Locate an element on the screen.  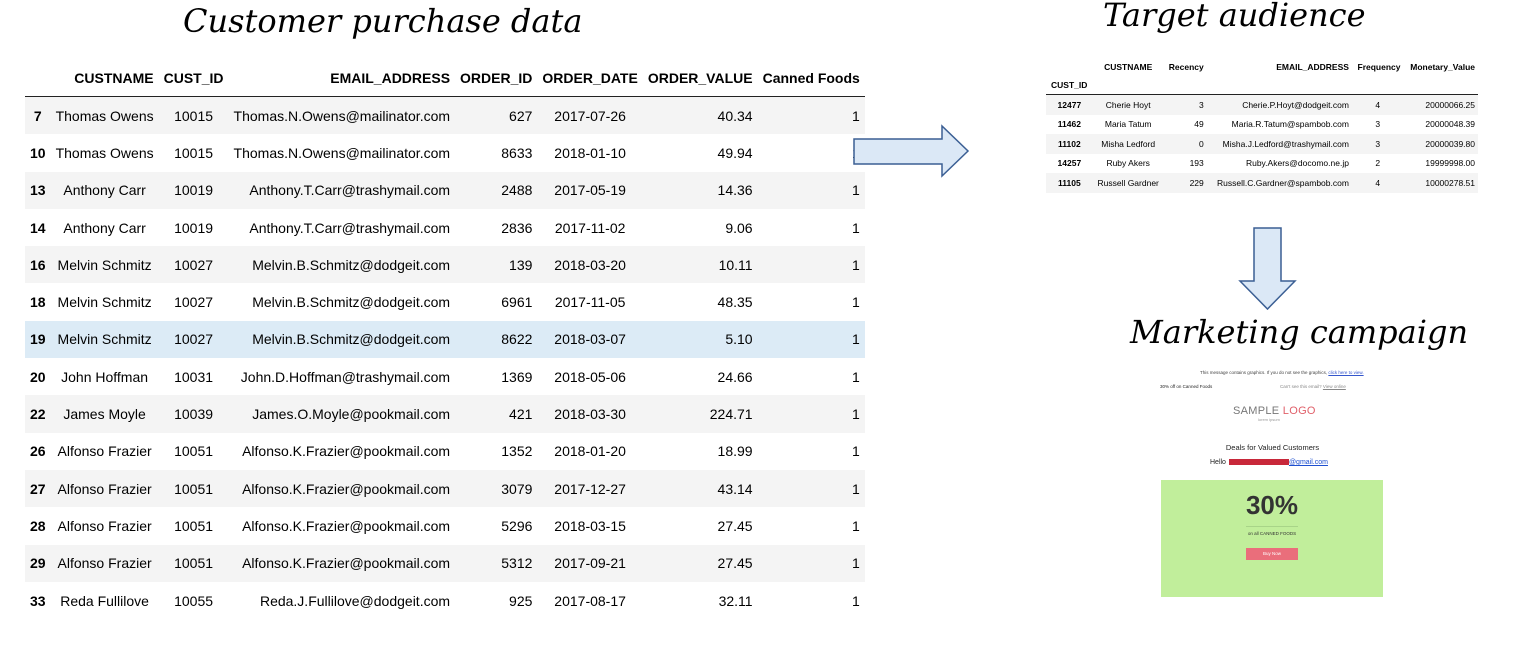
table-cell: 2018-05-06 is located at coordinates (590, 376).